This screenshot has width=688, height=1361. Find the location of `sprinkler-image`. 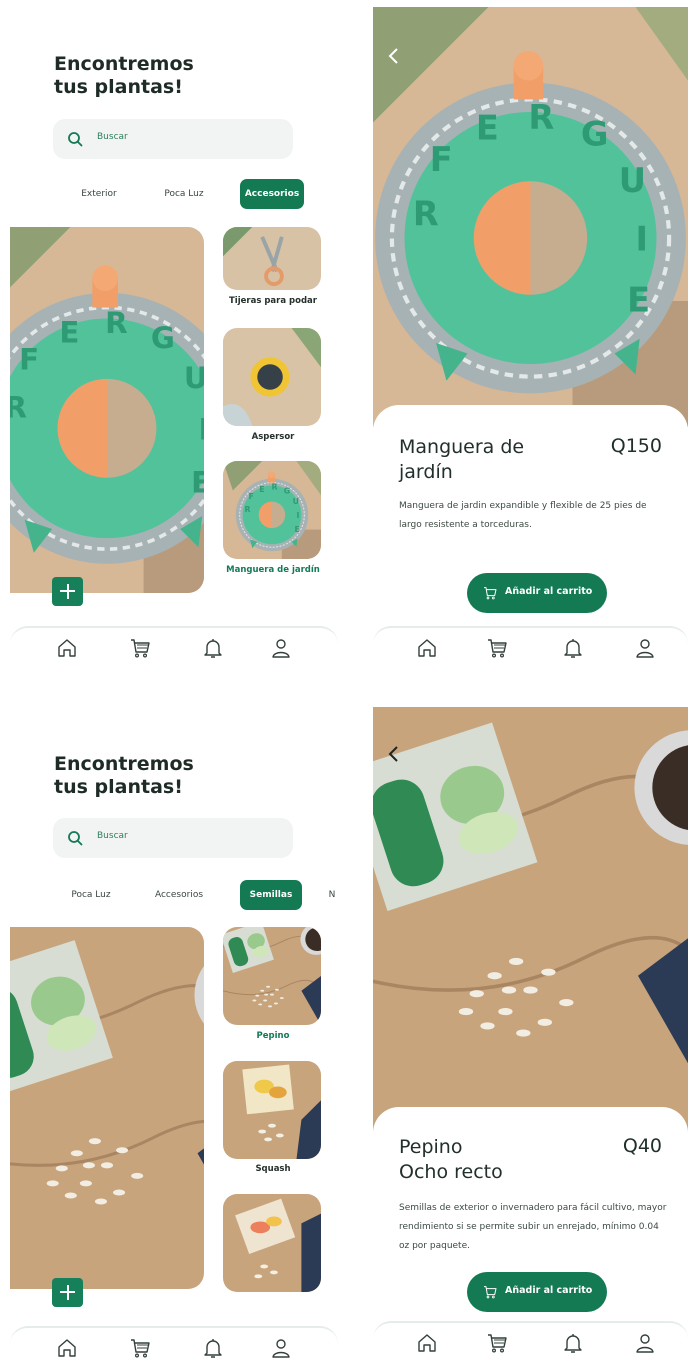

sprinkler-image is located at coordinates (272, 377).